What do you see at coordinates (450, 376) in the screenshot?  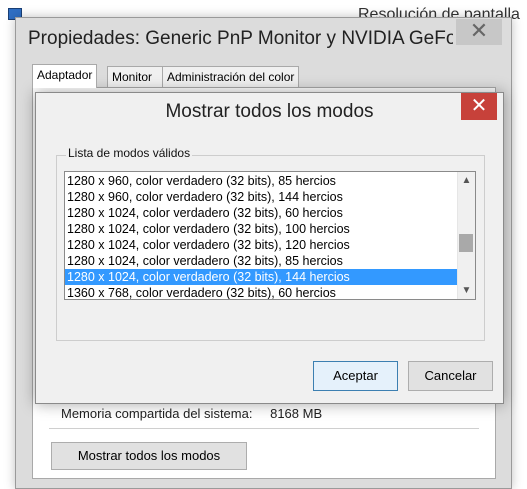 I see `cancel-button: Cancelar` at bounding box center [450, 376].